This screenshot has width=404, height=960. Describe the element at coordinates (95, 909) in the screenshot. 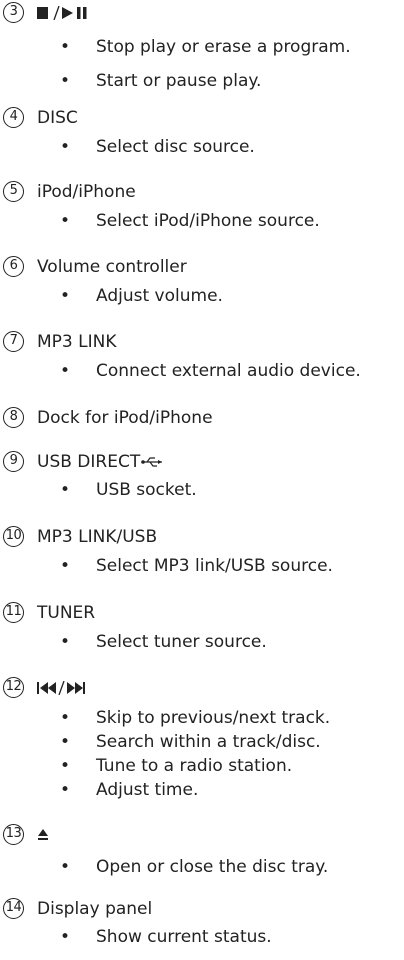

I see `item-heading: Display panel` at that location.